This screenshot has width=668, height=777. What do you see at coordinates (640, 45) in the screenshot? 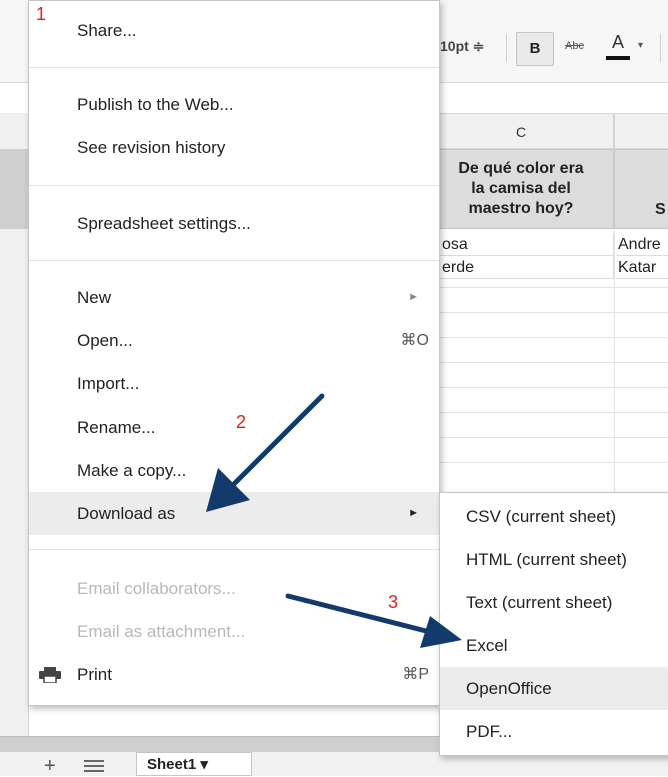
I see `chevron-down-icon: ▾` at bounding box center [640, 45].